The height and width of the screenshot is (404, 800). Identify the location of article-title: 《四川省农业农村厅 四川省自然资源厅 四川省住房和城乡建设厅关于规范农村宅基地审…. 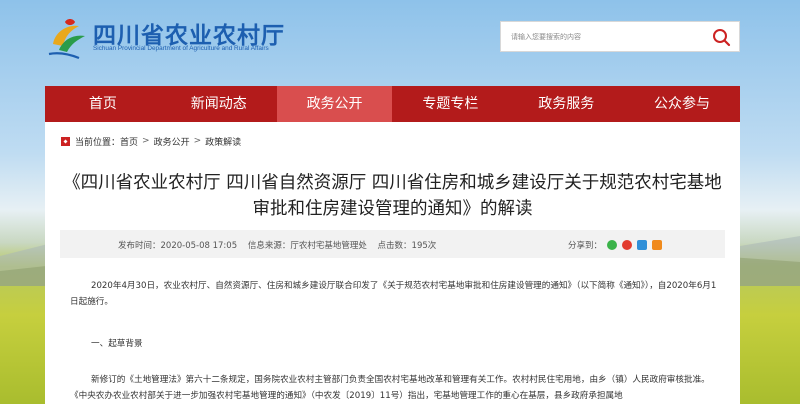
(392, 196).